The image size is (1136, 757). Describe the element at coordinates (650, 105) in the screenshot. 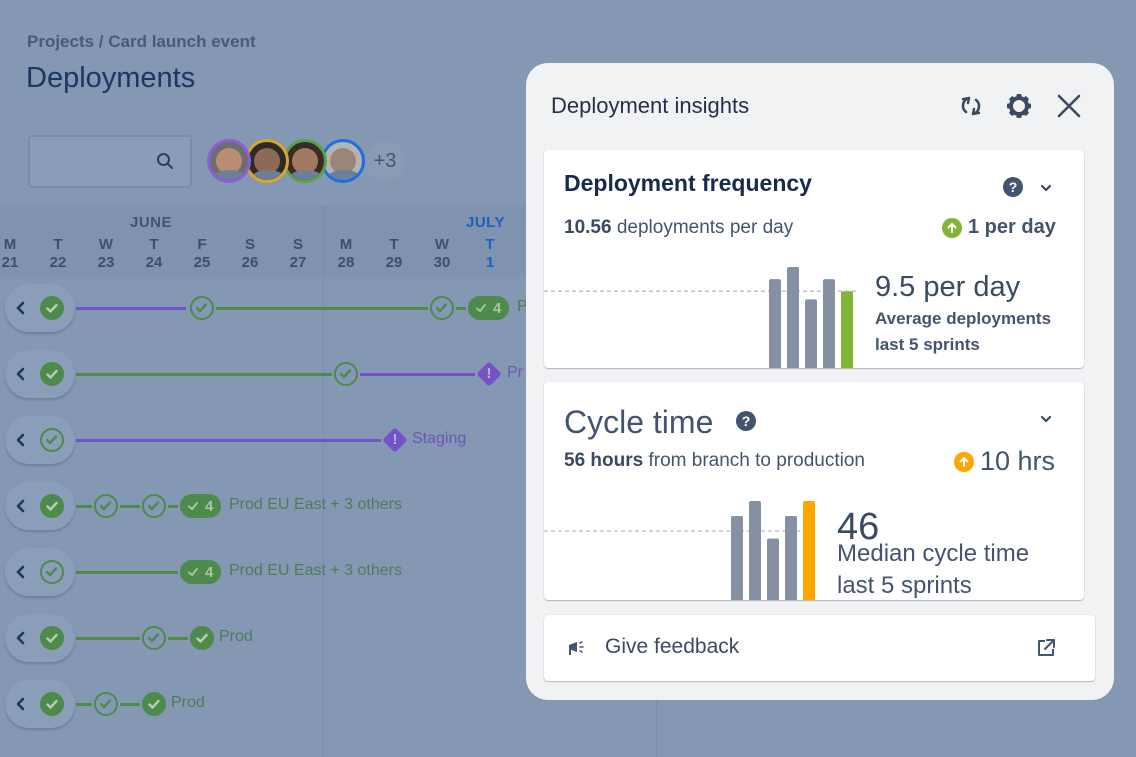

I see `panel-title: Deployment insights` at that location.